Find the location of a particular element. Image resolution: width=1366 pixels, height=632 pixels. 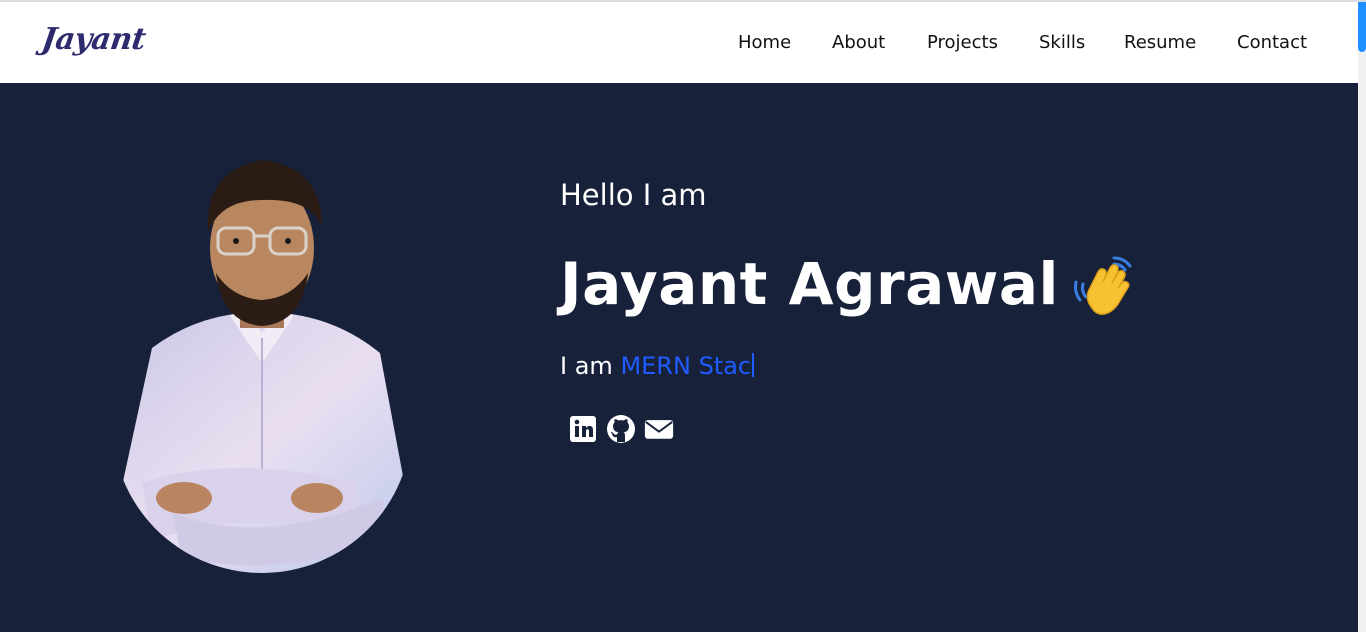

nav-contact: Contact is located at coordinates (1272, 42).